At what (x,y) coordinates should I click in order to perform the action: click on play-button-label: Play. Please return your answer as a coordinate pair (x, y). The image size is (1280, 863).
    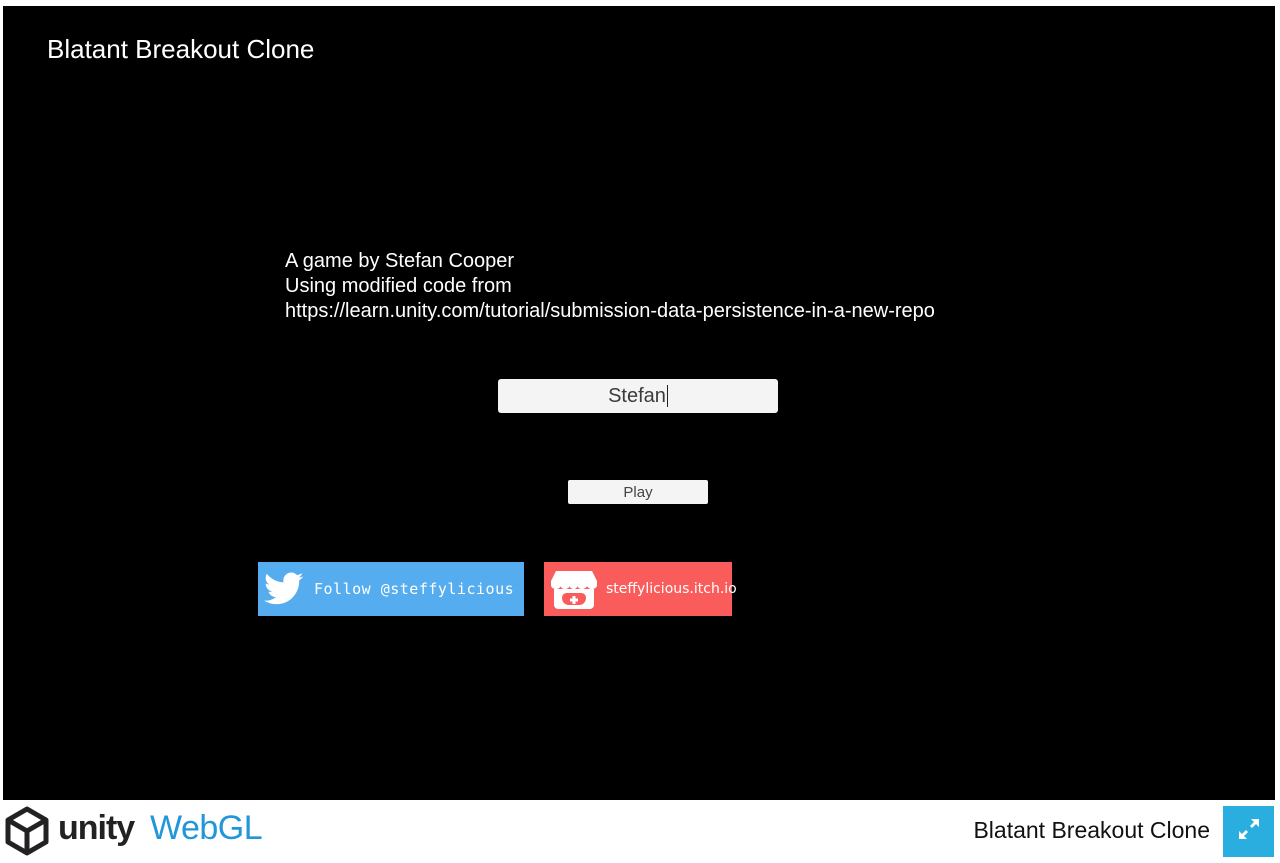
    Looking at the image, I should click on (638, 492).